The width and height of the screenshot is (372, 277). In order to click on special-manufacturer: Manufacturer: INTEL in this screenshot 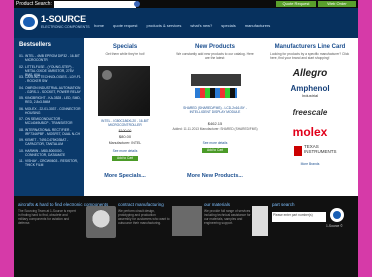, I will do `click(125, 143)`.